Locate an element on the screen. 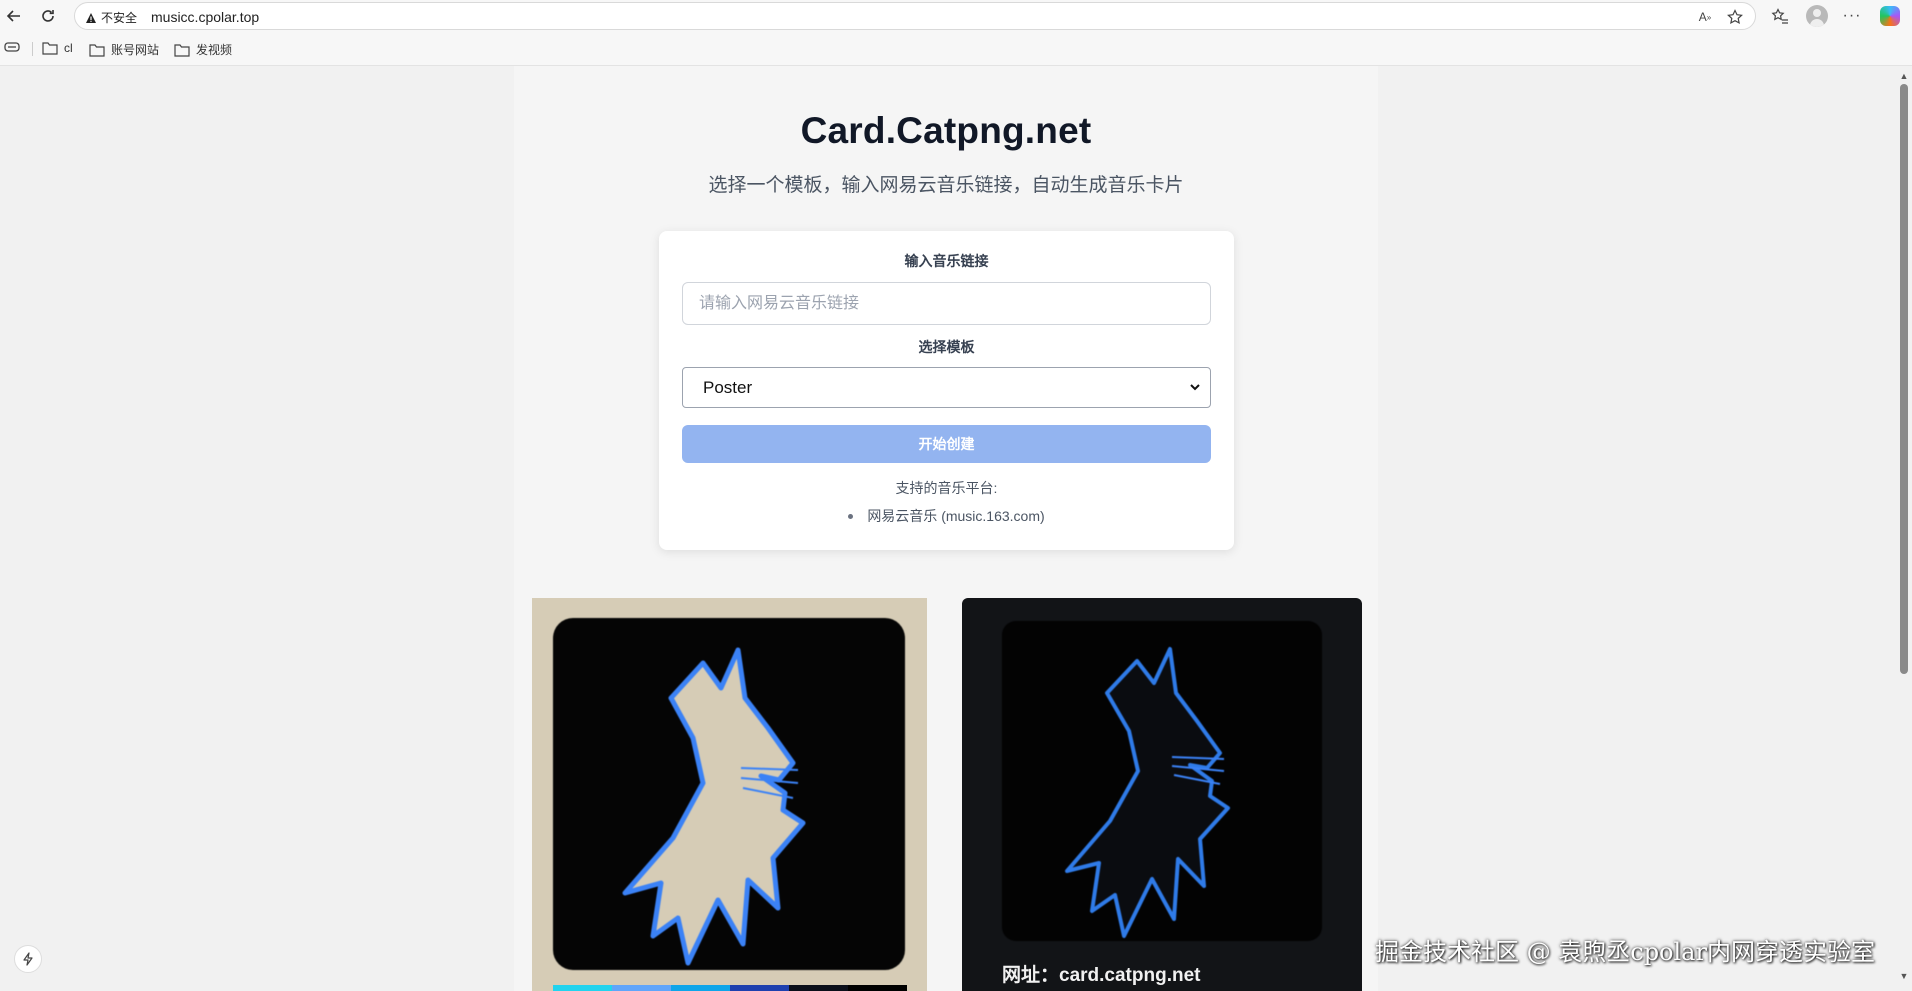 This screenshot has width=1912, height=991. music-link-input is located at coordinates (946, 303).